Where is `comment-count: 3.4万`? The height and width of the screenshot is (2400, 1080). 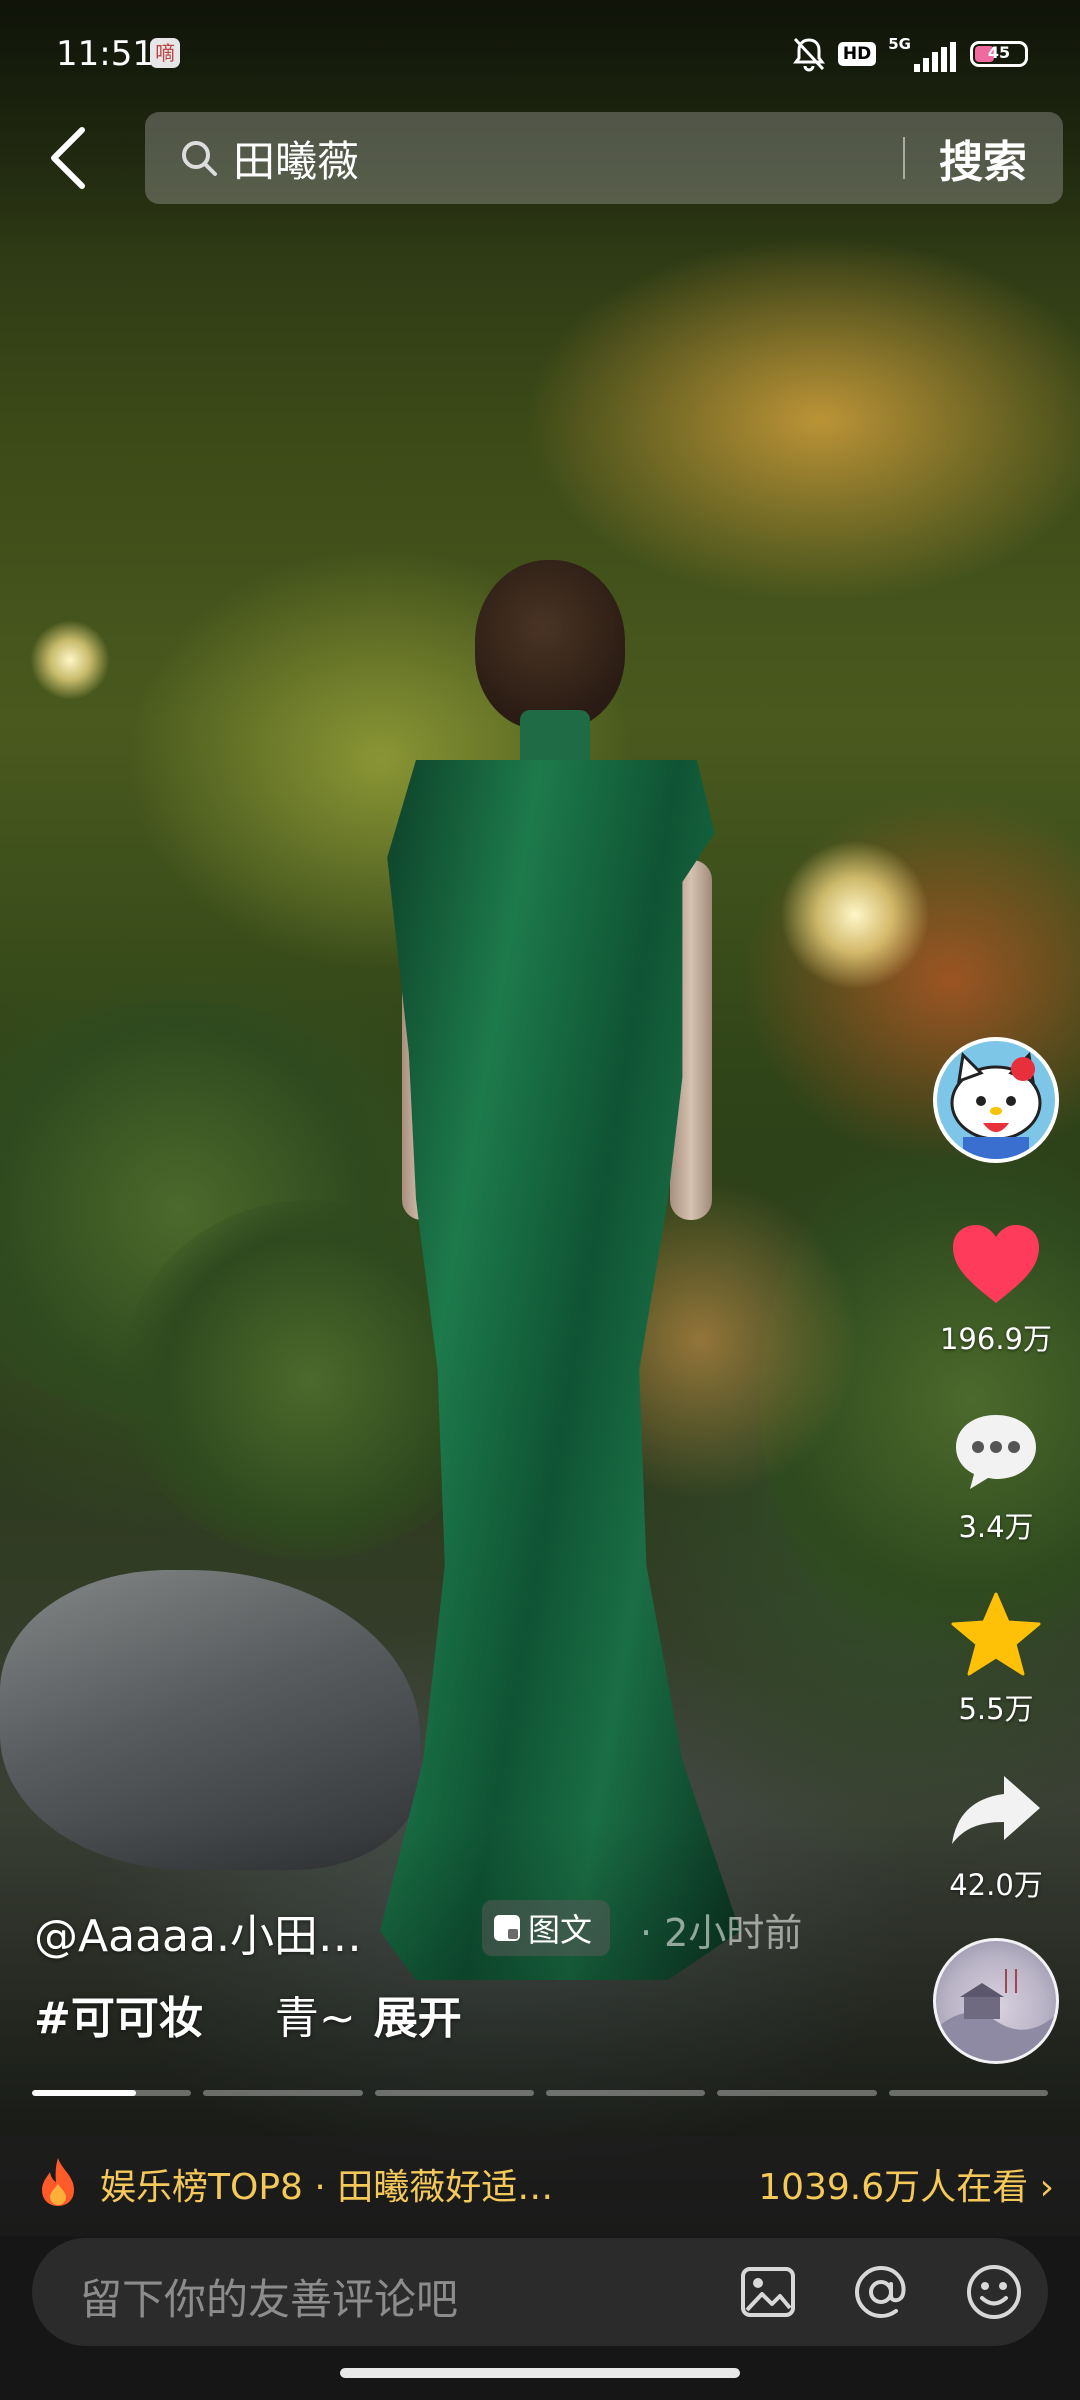 comment-count: 3.4万 is located at coordinates (996, 1527).